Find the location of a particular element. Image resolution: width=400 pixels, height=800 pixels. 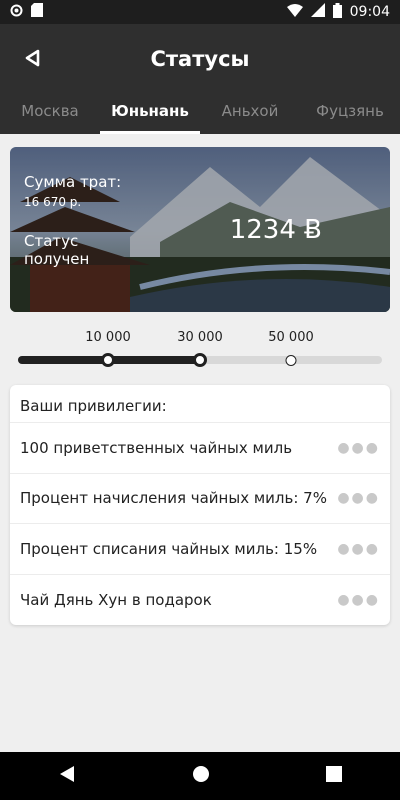

sd-card-icon is located at coordinates (37, 12).